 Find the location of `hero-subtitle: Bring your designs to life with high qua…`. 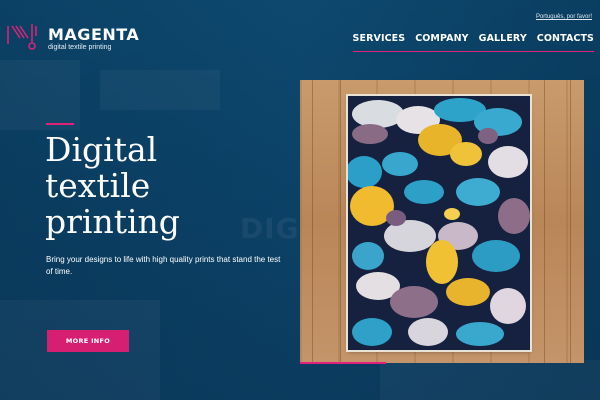

hero-subtitle: Bring your designs to life with high qua… is located at coordinates (163, 265).